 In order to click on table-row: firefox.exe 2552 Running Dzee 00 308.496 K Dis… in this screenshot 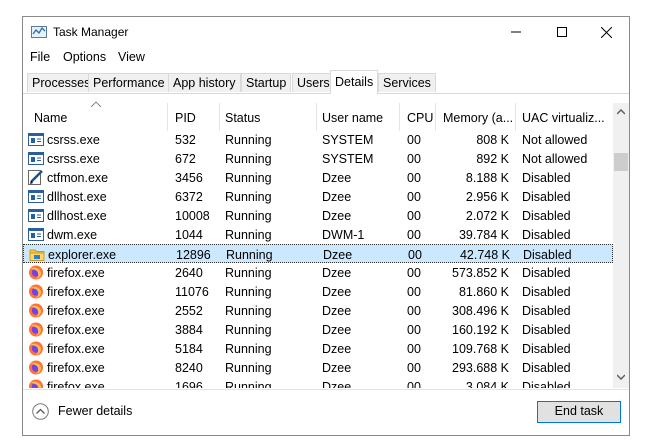, I will do `click(318, 310)`.